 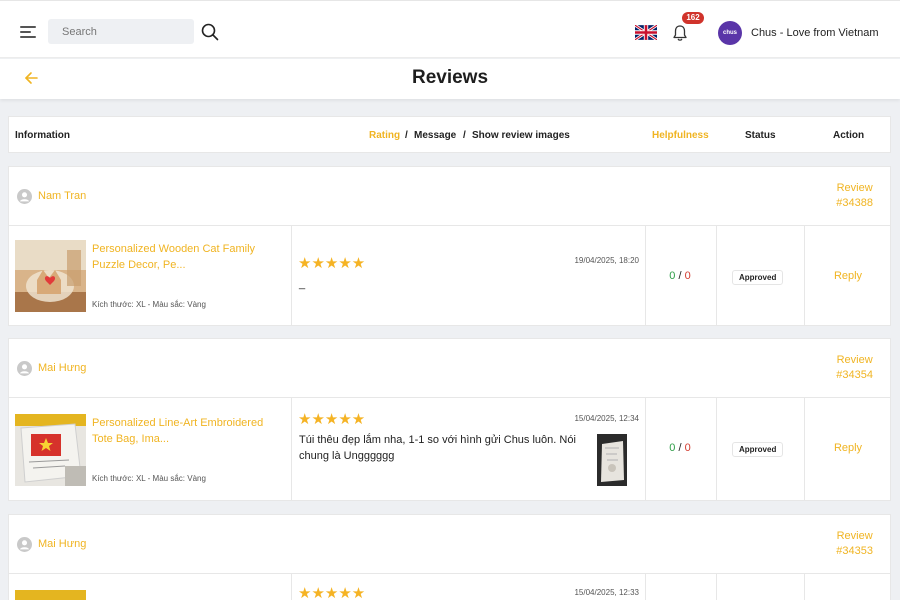 I want to click on page-title: Reviews, so click(x=450, y=77).